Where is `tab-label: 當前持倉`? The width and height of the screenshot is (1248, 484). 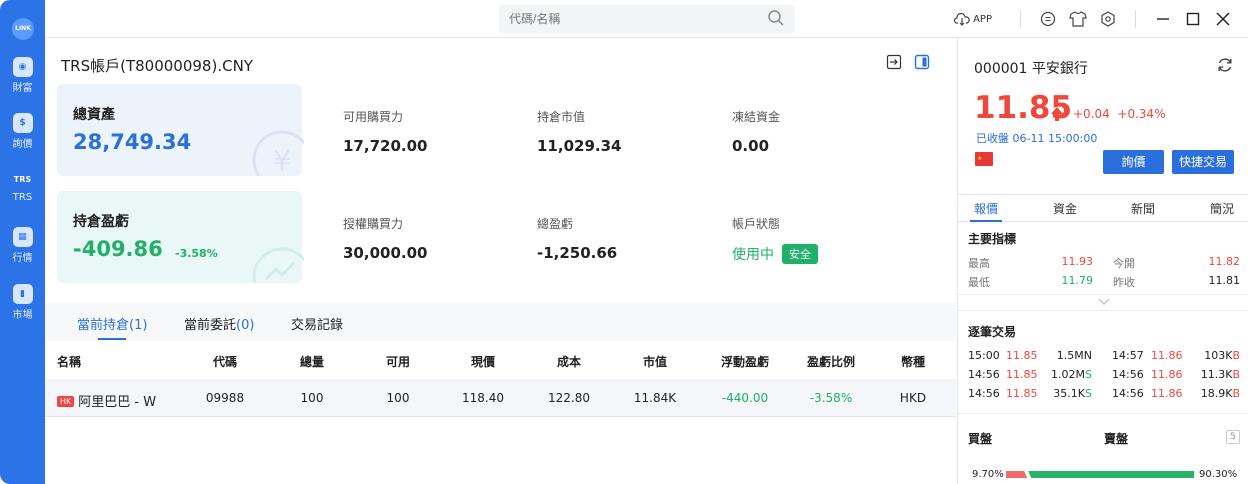
tab-label: 當前持倉 is located at coordinates (103, 325).